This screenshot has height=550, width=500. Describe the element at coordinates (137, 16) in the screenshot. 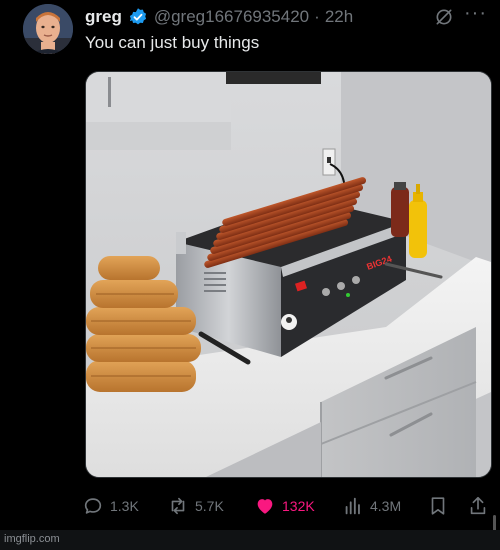

I see `verified-badge-icon` at that location.